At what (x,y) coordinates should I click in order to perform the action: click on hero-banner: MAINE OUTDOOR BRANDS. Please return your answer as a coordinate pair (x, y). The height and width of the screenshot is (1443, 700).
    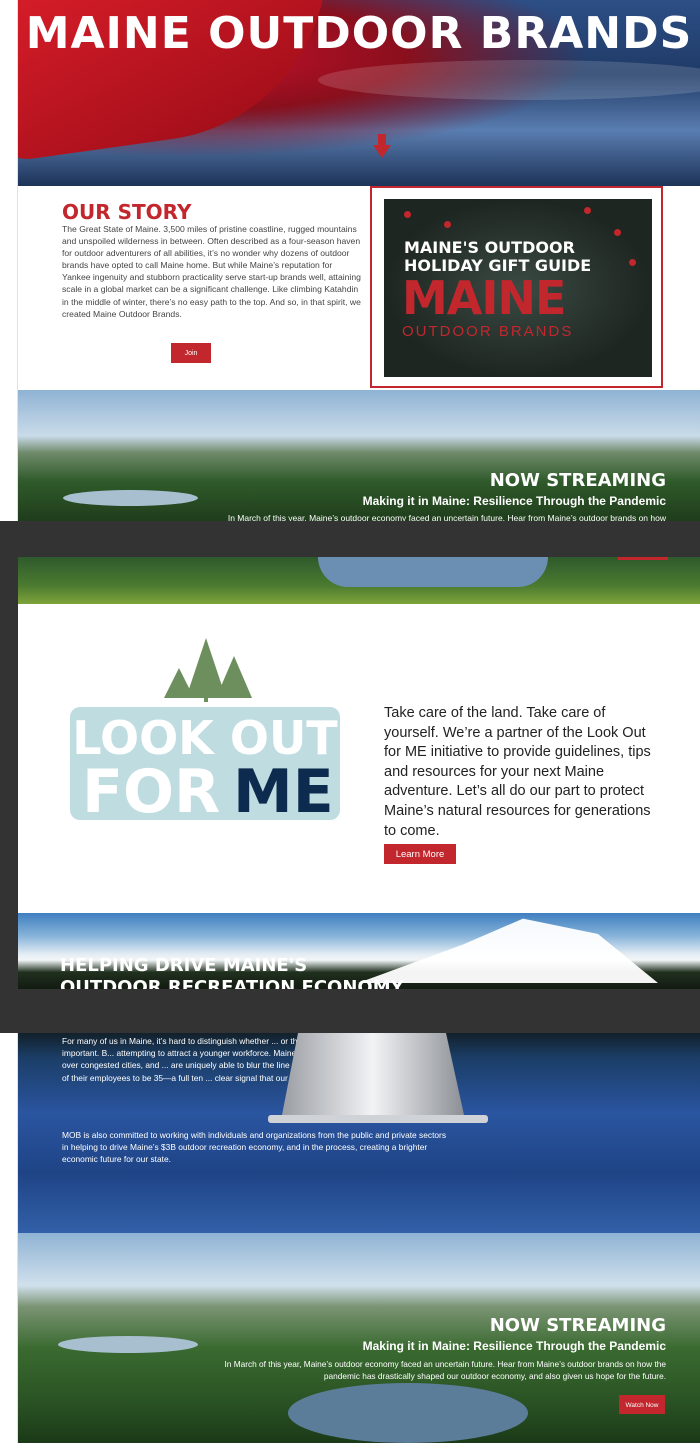
    Looking at the image, I should click on (359, 93).